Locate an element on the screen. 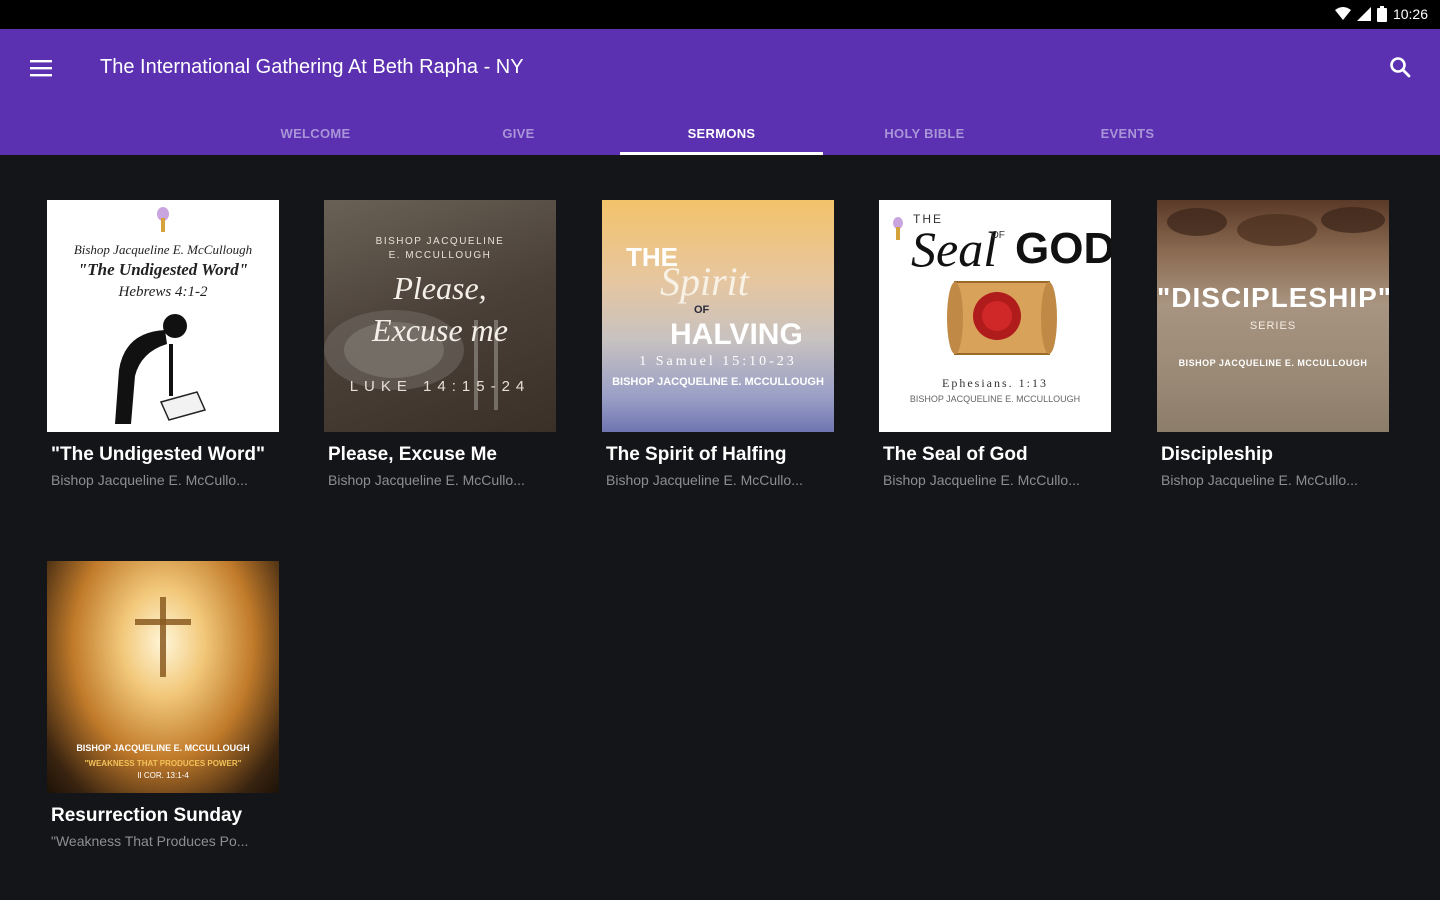  sermon-title: The Seal of God is located at coordinates (955, 454).